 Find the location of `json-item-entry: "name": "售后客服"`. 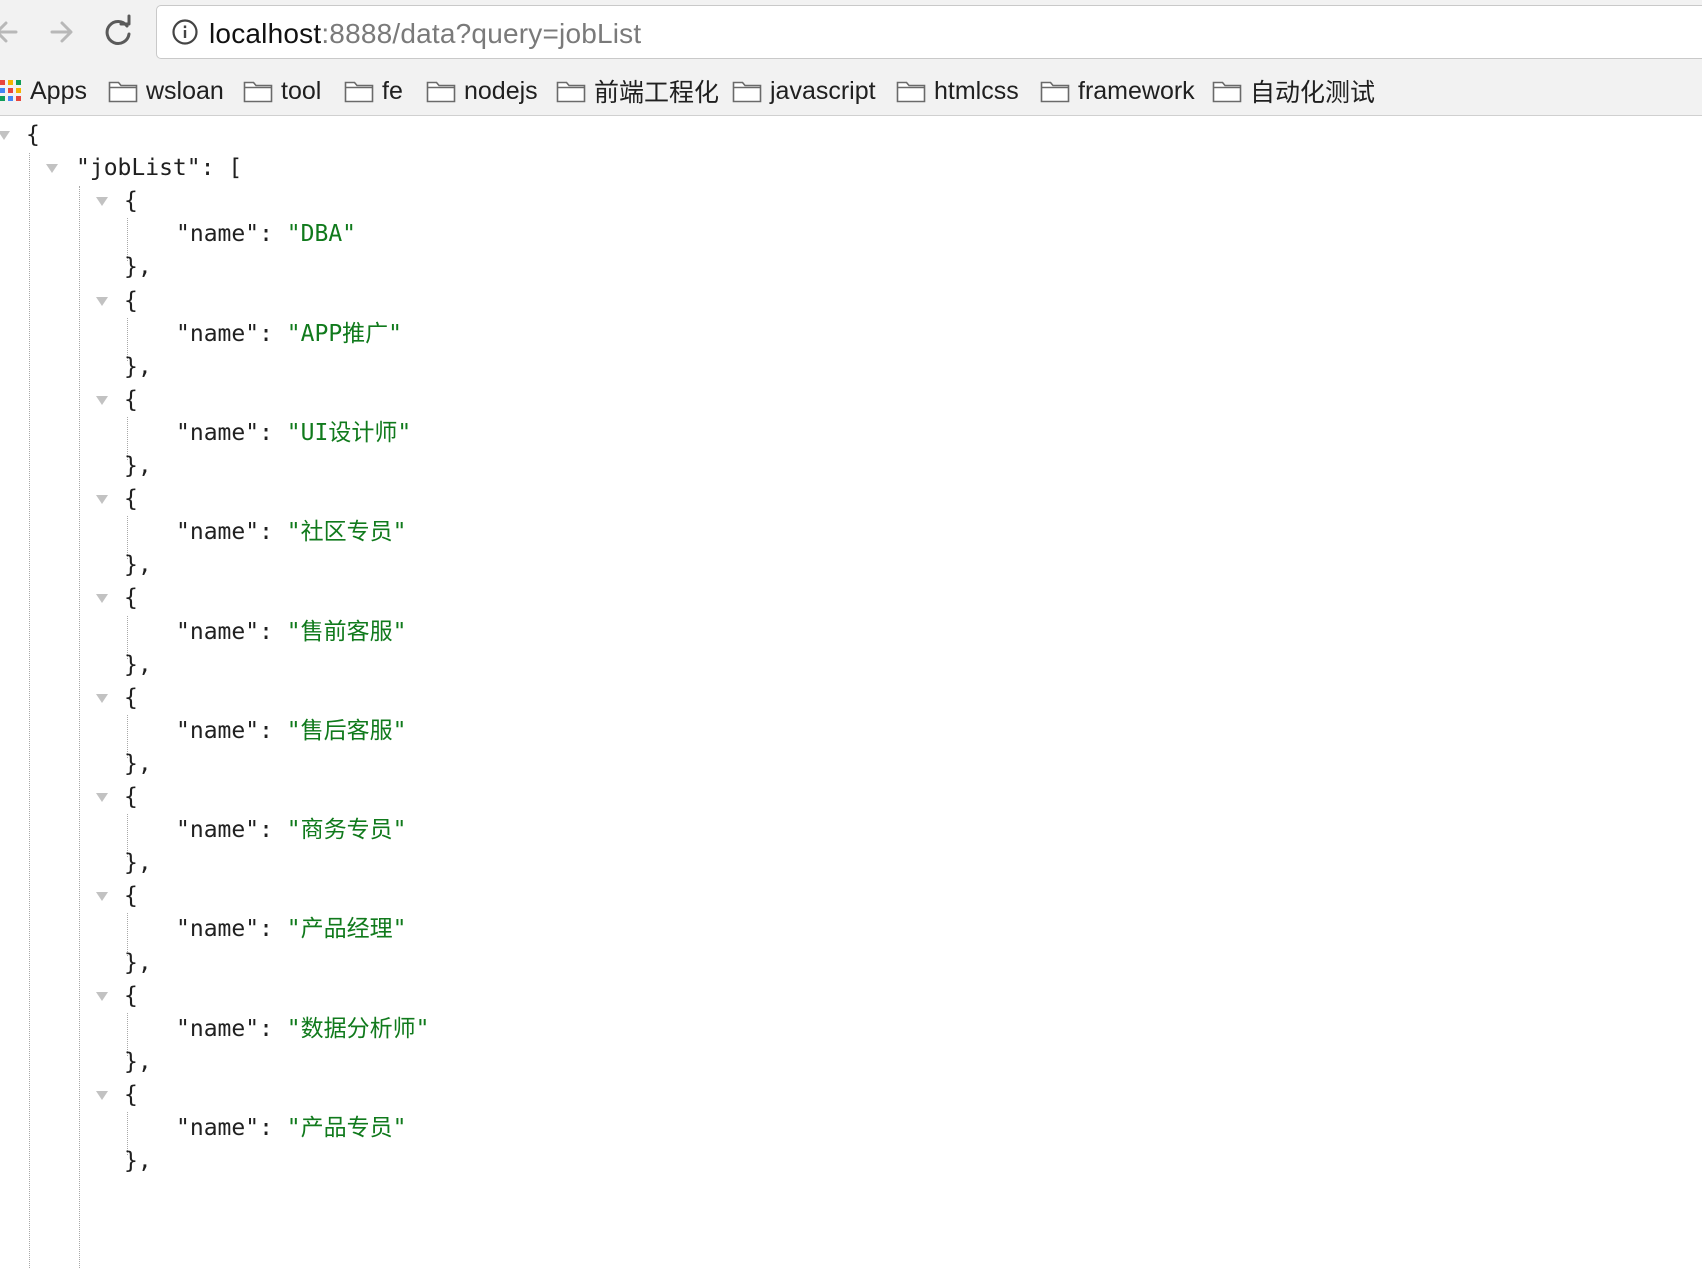

json-item-entry: "name": "售后客服" is located at coordinates (291, 731).